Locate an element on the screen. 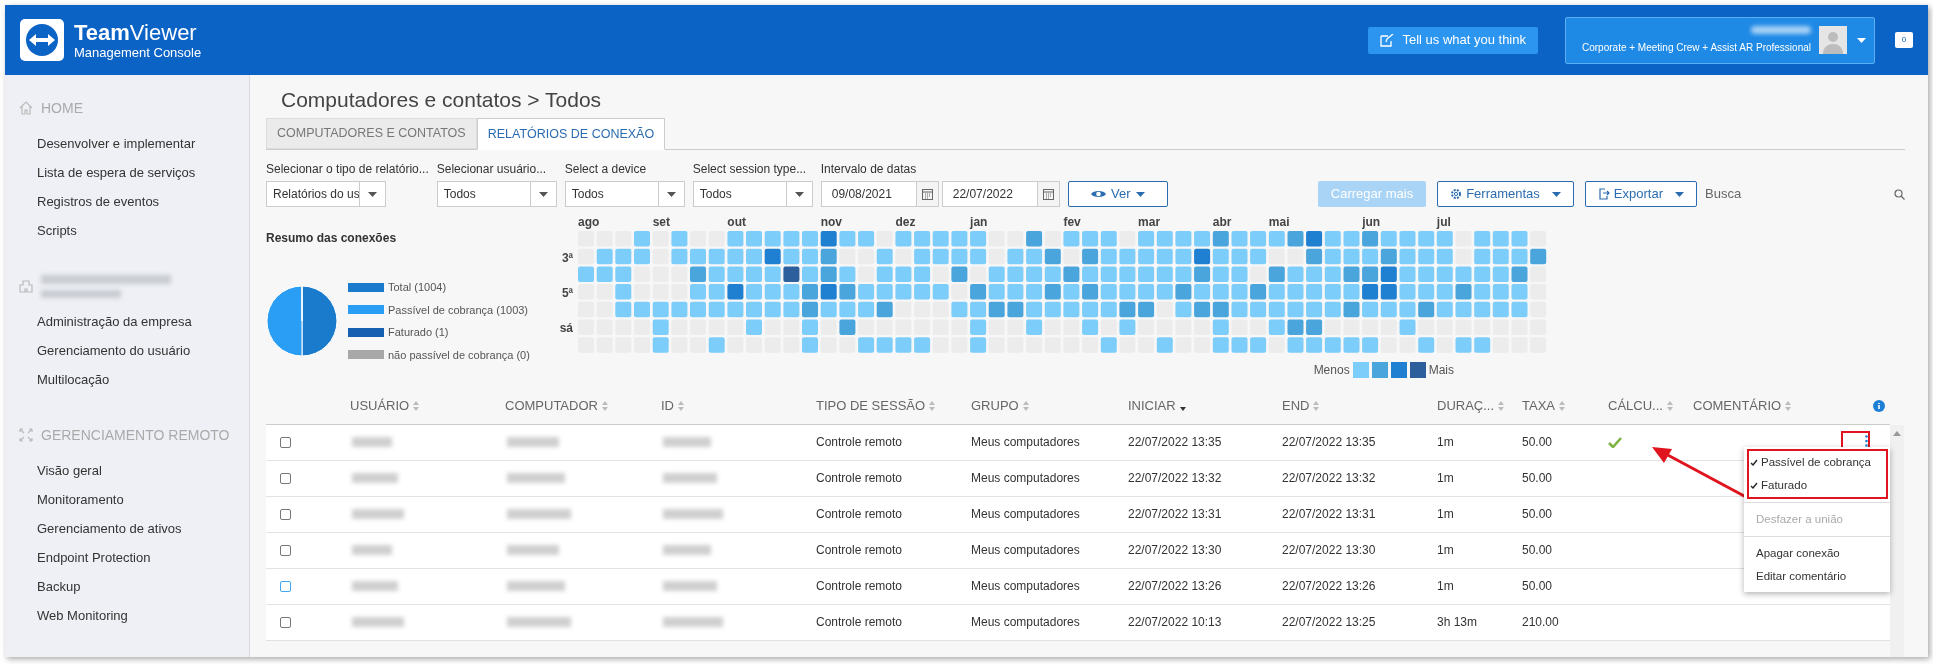 This screenshot has height=664, width=1933. sidebar-item: Administração da empresa is located at coordinates (98, 321).